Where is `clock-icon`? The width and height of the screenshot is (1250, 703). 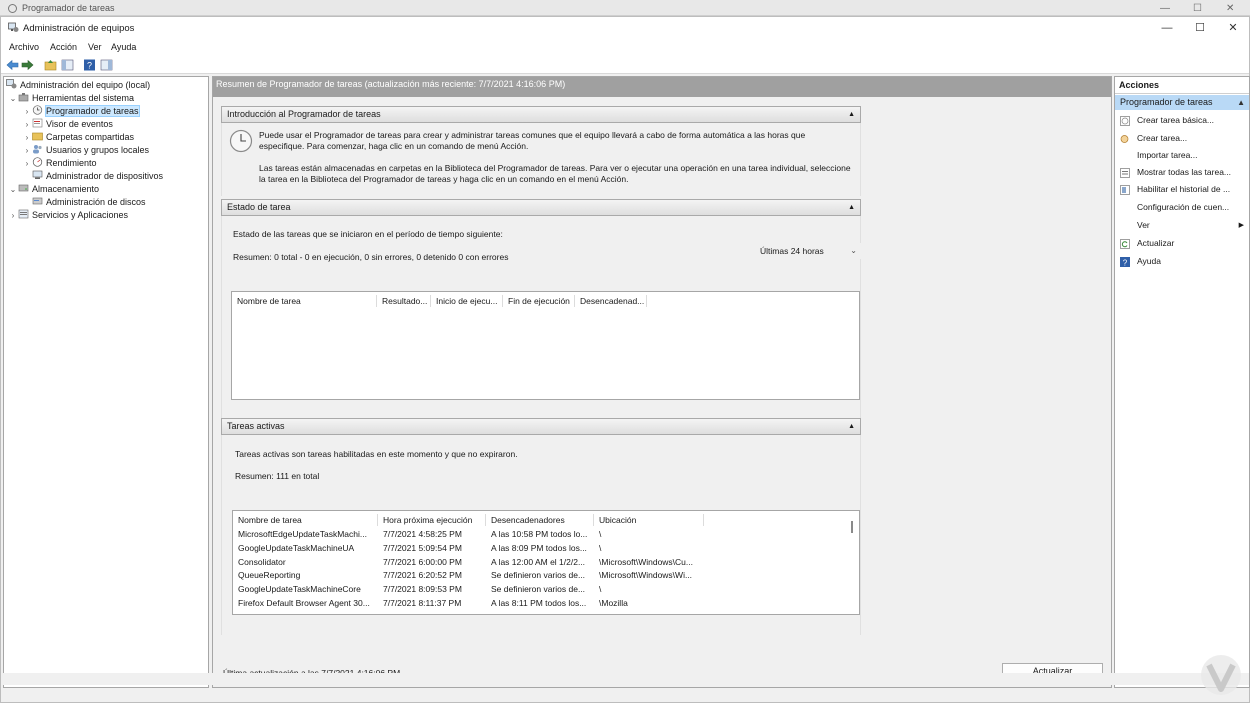
clock-icon is located at coordinates (12, 8).